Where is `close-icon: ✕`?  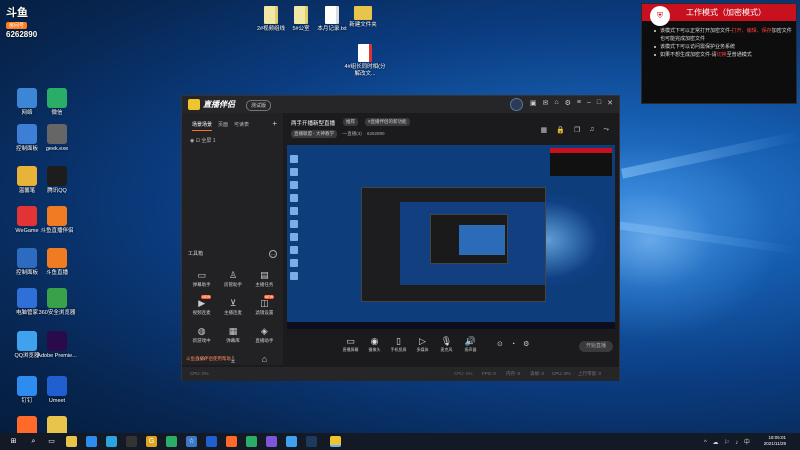
close-icon: ✕ is located at coordinates (610, 103).